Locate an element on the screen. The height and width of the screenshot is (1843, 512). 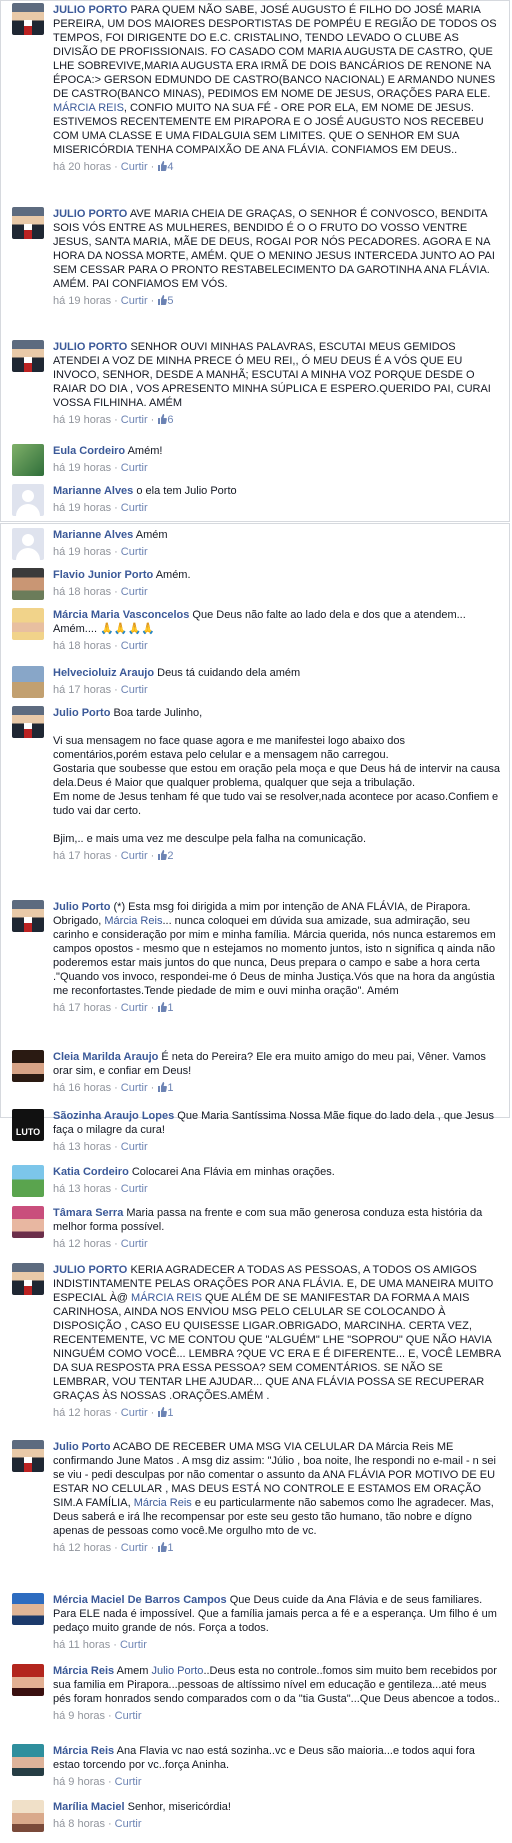
comment-author: Tâmara Serra is located at coordinates (88, 1213).